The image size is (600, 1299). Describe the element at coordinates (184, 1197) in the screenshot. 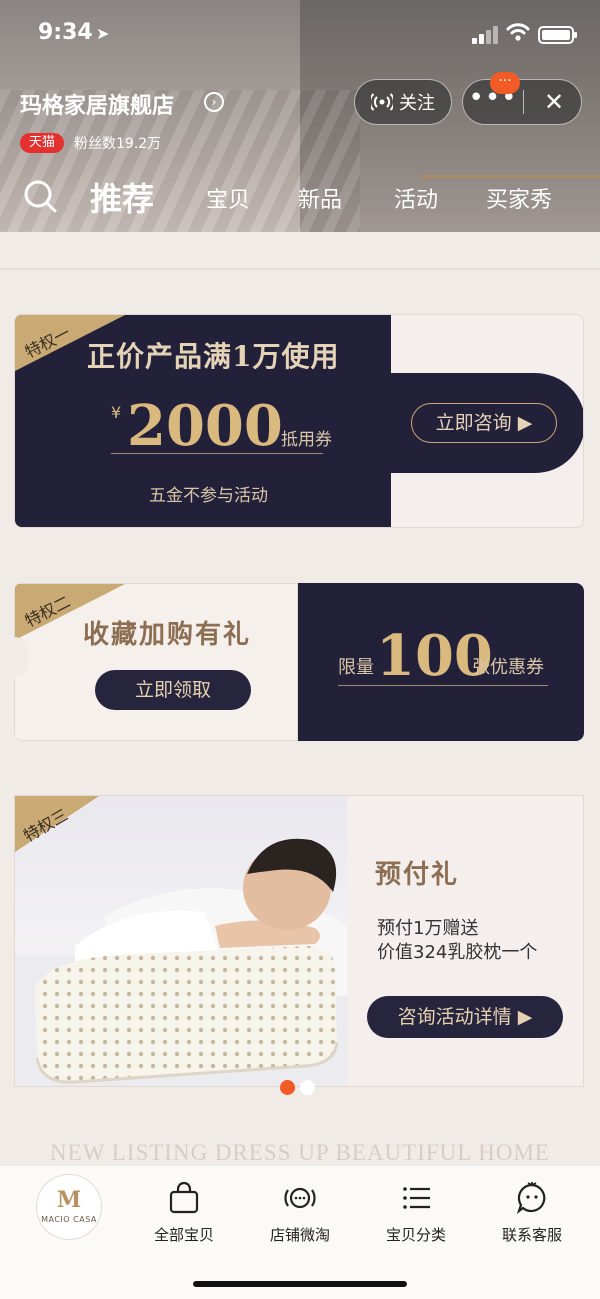

I see `shopping-bag-icon` at that location.